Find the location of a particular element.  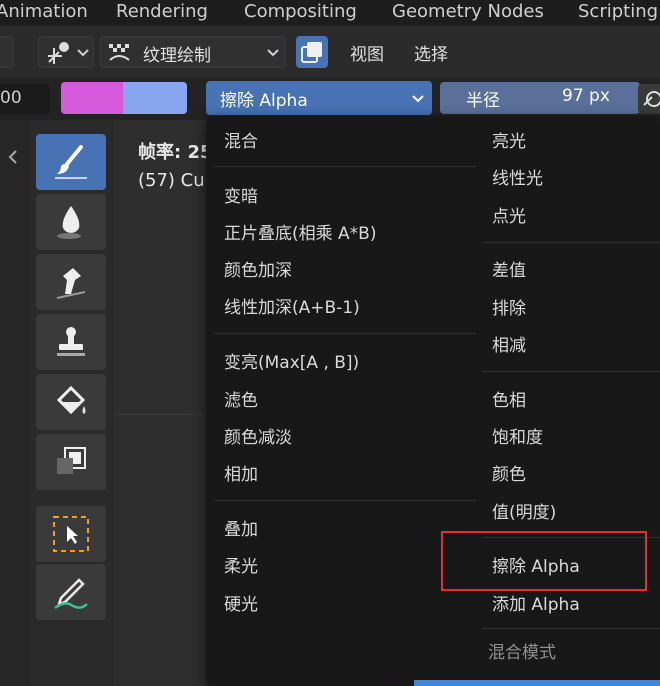

menu-item-color-burn: 颜色加深 is located at coordinates (258, 268).